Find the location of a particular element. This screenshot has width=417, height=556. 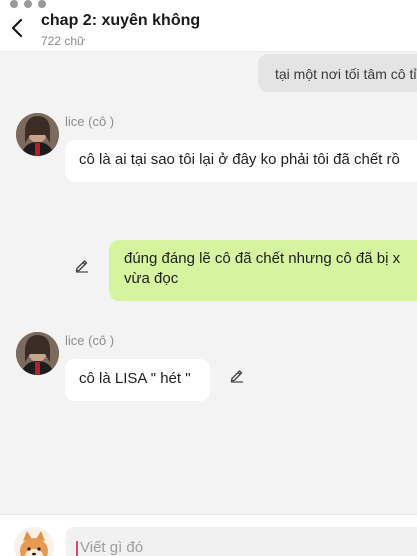

message-bubble-outgoing: tại một nơi tối tâm cô tỉ is located at coordinates (337, 73).